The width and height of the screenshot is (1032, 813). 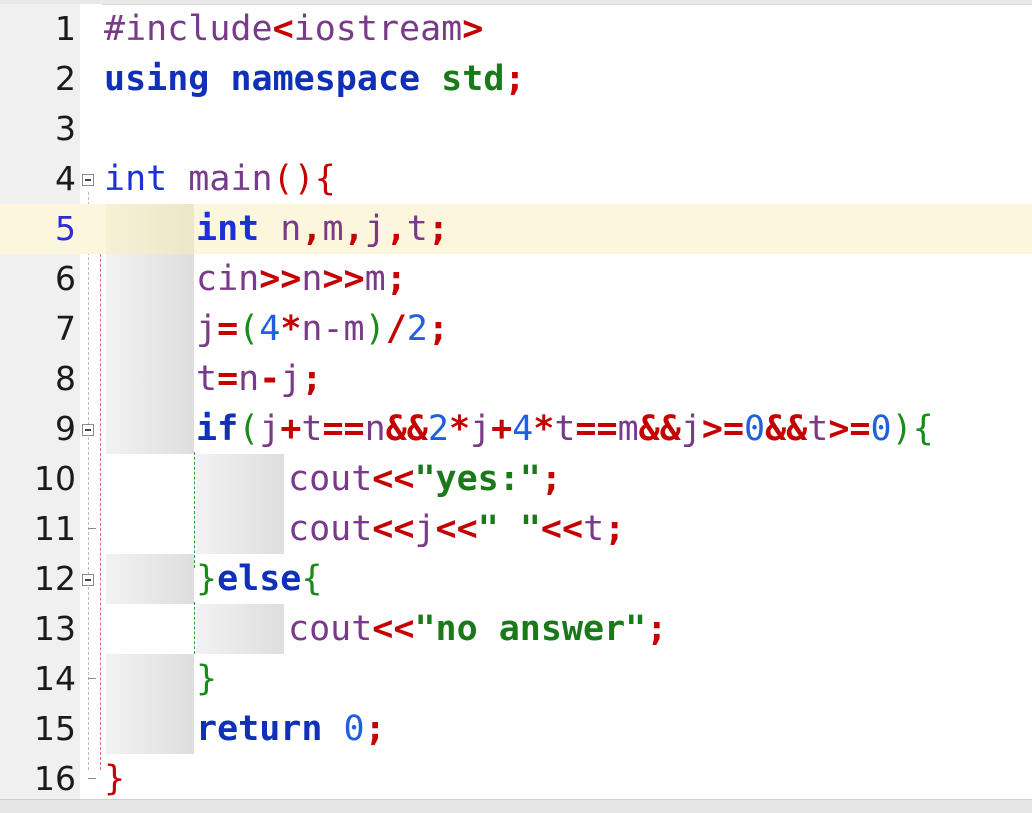 What do you see at coordinates (65, 28) in the screenshot?
I see `line-number: 1` at bounding box center [65, 28].